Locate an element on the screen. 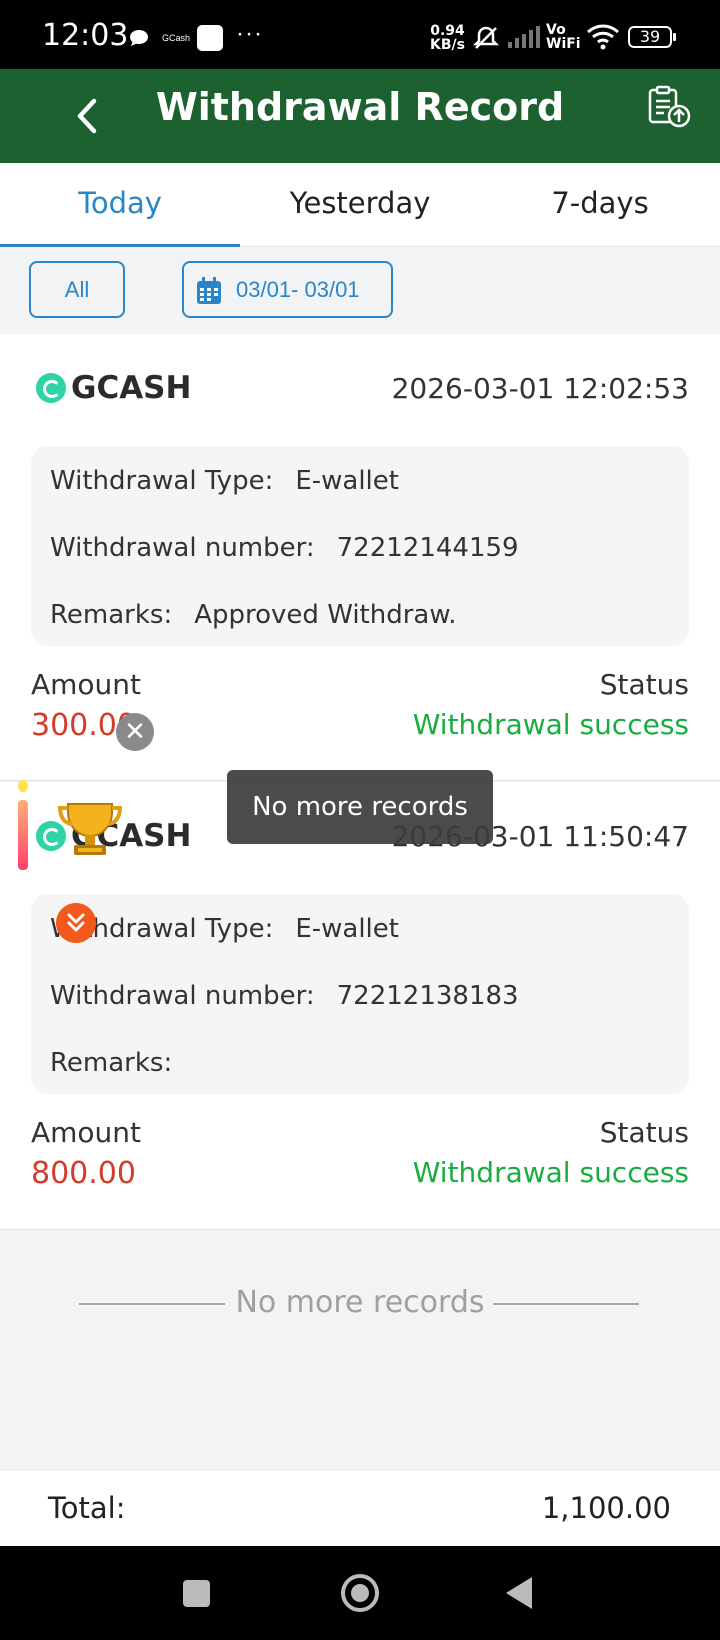 The height and width of the screenshot is (1640, 720). toast-message: No more records is located at coordinates (360, 807).